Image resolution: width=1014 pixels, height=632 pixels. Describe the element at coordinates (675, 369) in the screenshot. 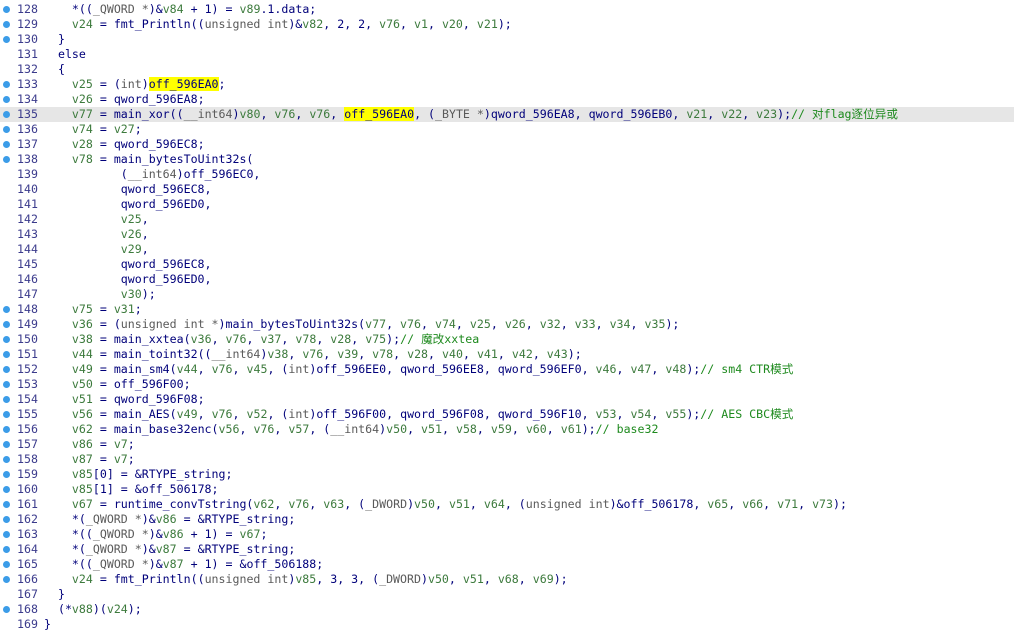

I see `variable-token: v48` at that location.